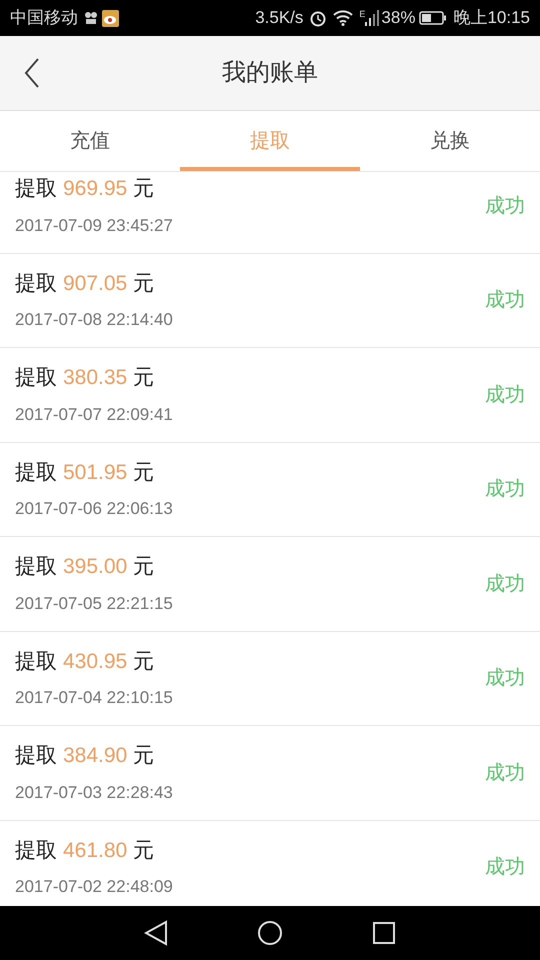 The height and width of the screenshot is (960, 540). Describe the element at coordinates (95, 189) in the screenshot. I see `record-amount: 969.95` at that location.